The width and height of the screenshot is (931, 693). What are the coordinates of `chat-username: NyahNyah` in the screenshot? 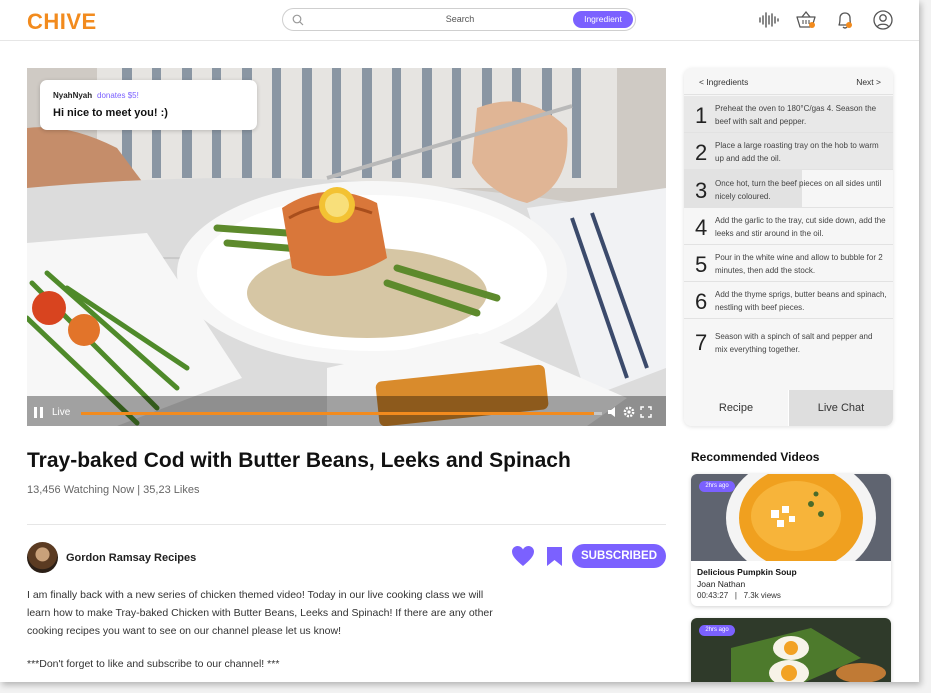 It's located at (73, 95).